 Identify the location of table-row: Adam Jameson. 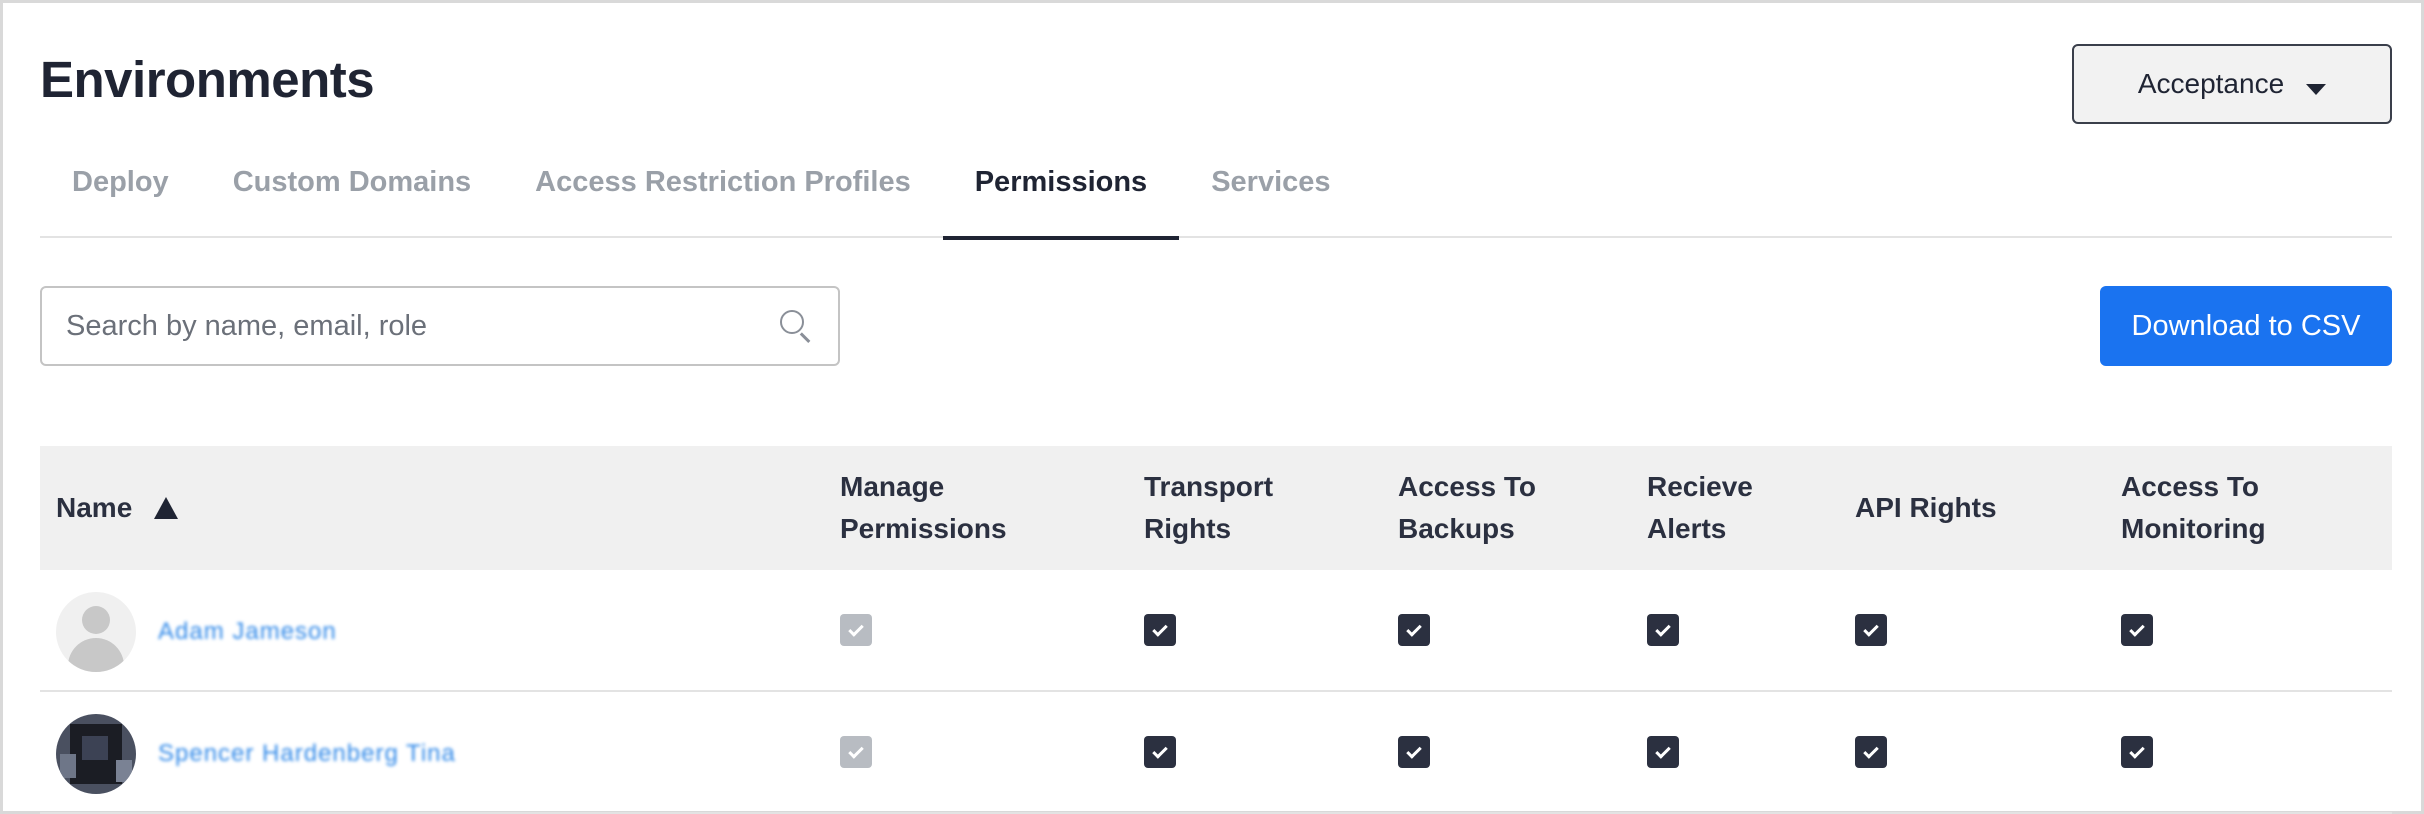
(1216, 631).